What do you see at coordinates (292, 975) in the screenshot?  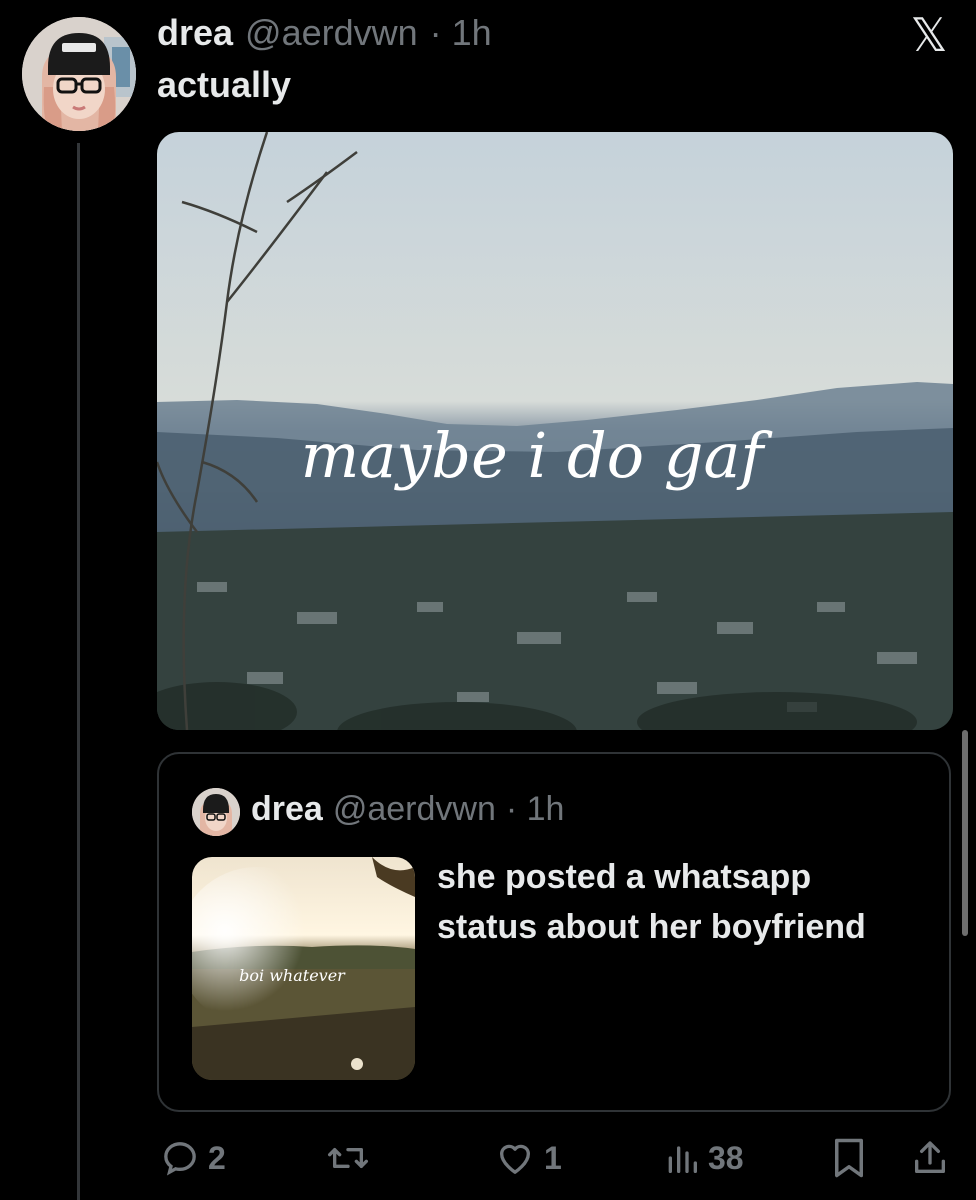 I see `quoted-thumbnail-text: boi whatever` at bounding box center [292, 975].